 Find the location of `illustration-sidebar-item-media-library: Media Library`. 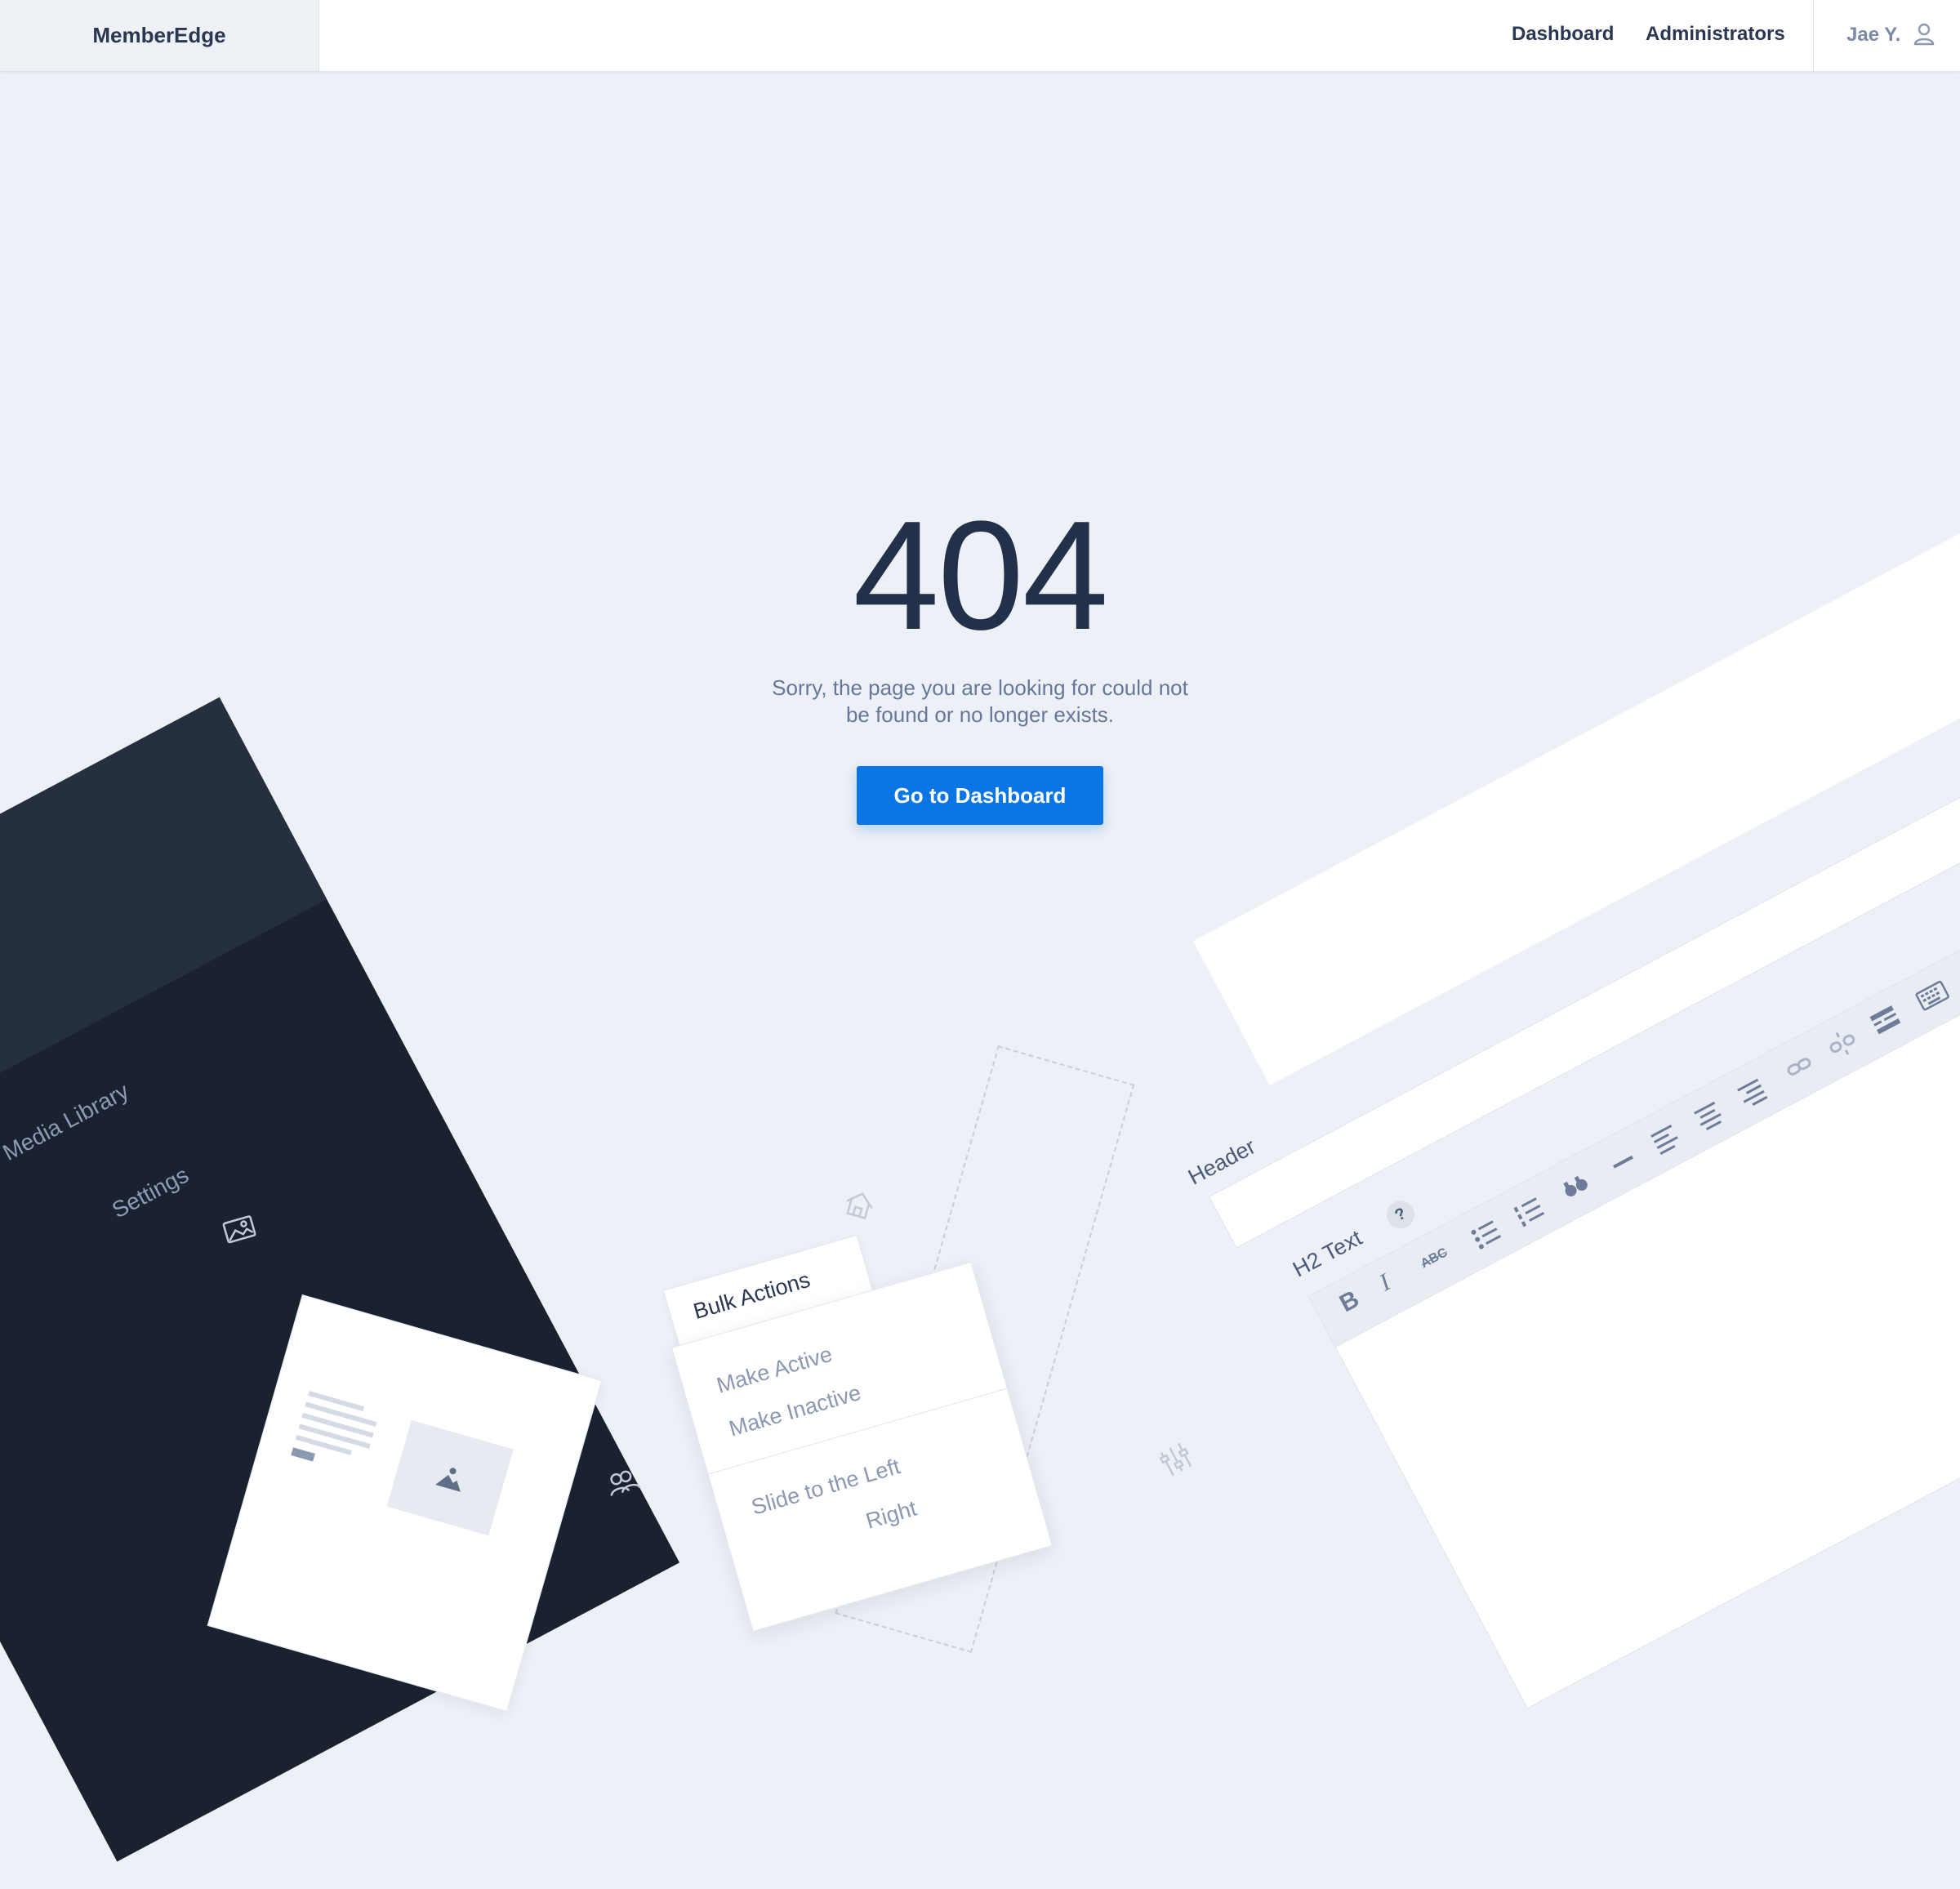

illustration-sidebar-item-media-library: Media Library is located at coordinates (66, 1122).